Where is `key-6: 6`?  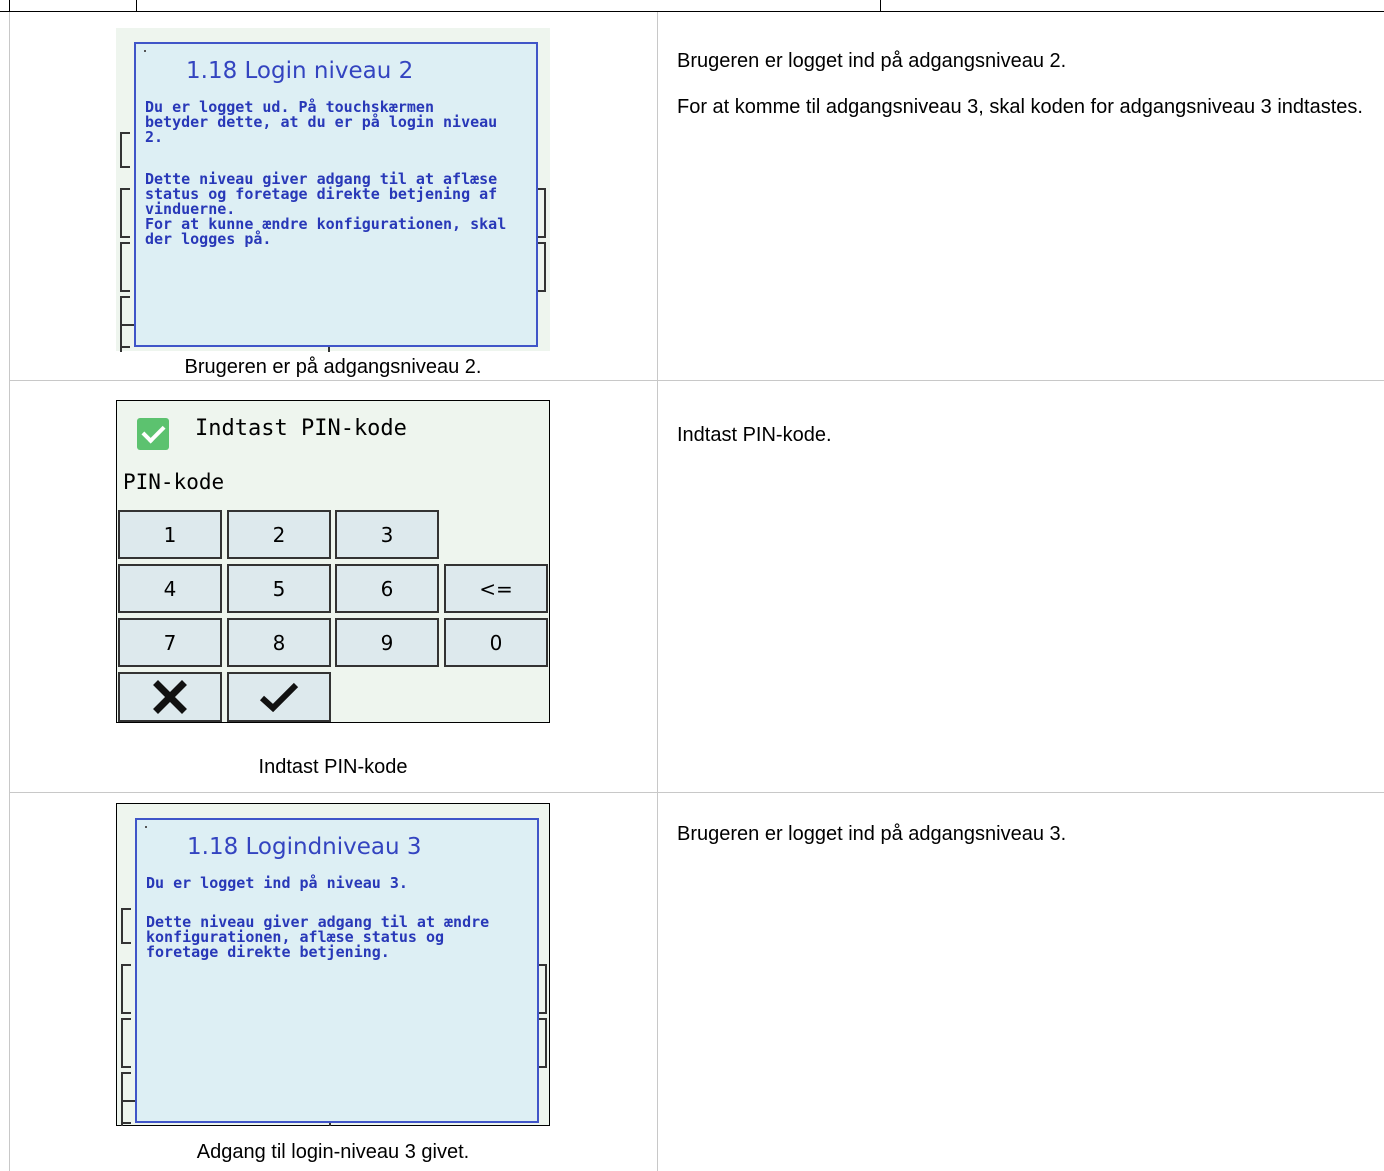
key-6: 6 is located at coordinates (387, 588).